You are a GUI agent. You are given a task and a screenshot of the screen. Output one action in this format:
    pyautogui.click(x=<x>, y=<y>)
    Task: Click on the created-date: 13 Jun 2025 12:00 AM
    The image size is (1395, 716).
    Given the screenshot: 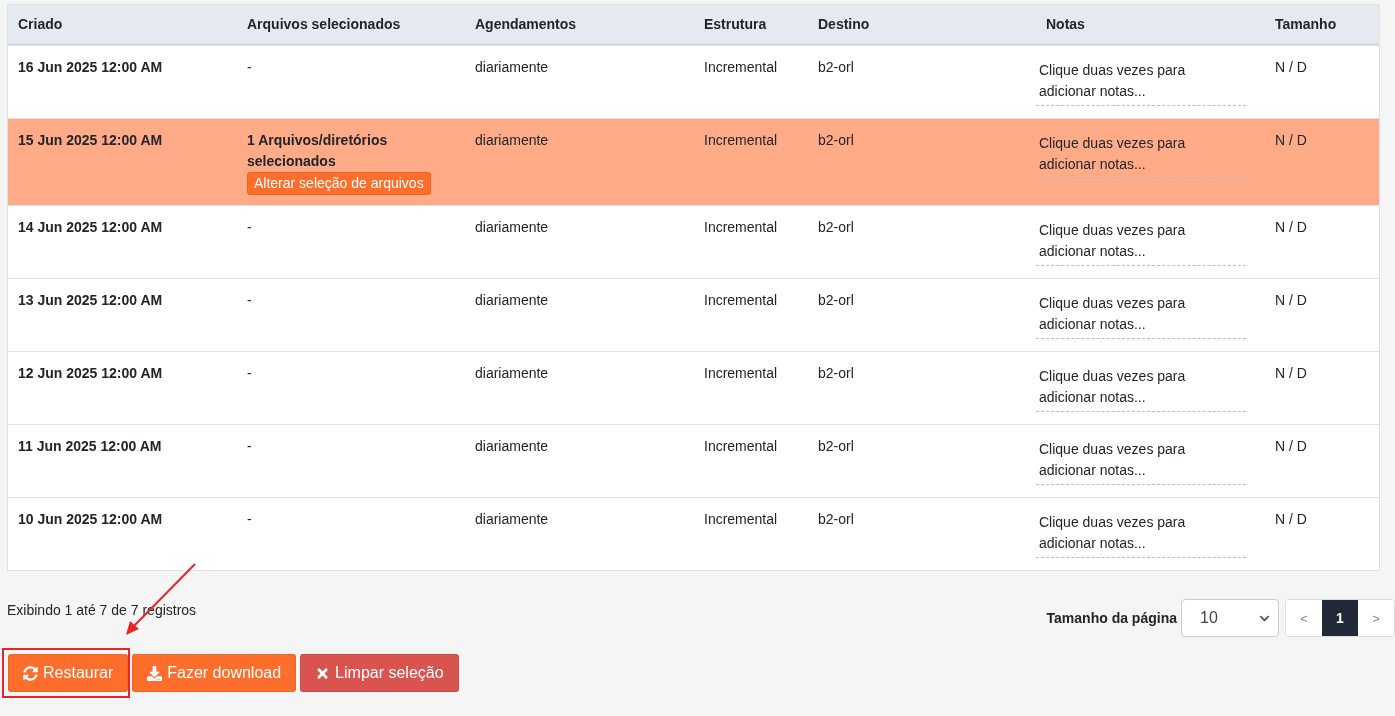 What is the action you would take?
    pyautogui.click(x=91, y=300)
    